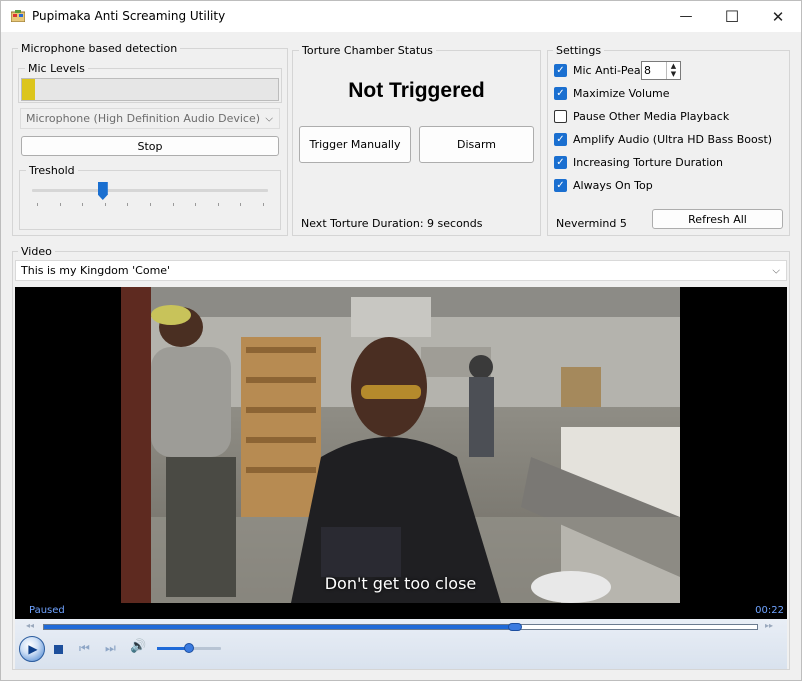  I want to click on mic-levels-group: Mic Levels, so click(150, 82).